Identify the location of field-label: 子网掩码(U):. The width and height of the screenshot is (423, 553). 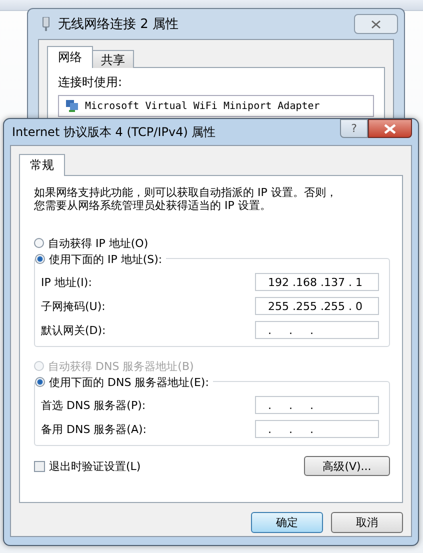
(73, 306).